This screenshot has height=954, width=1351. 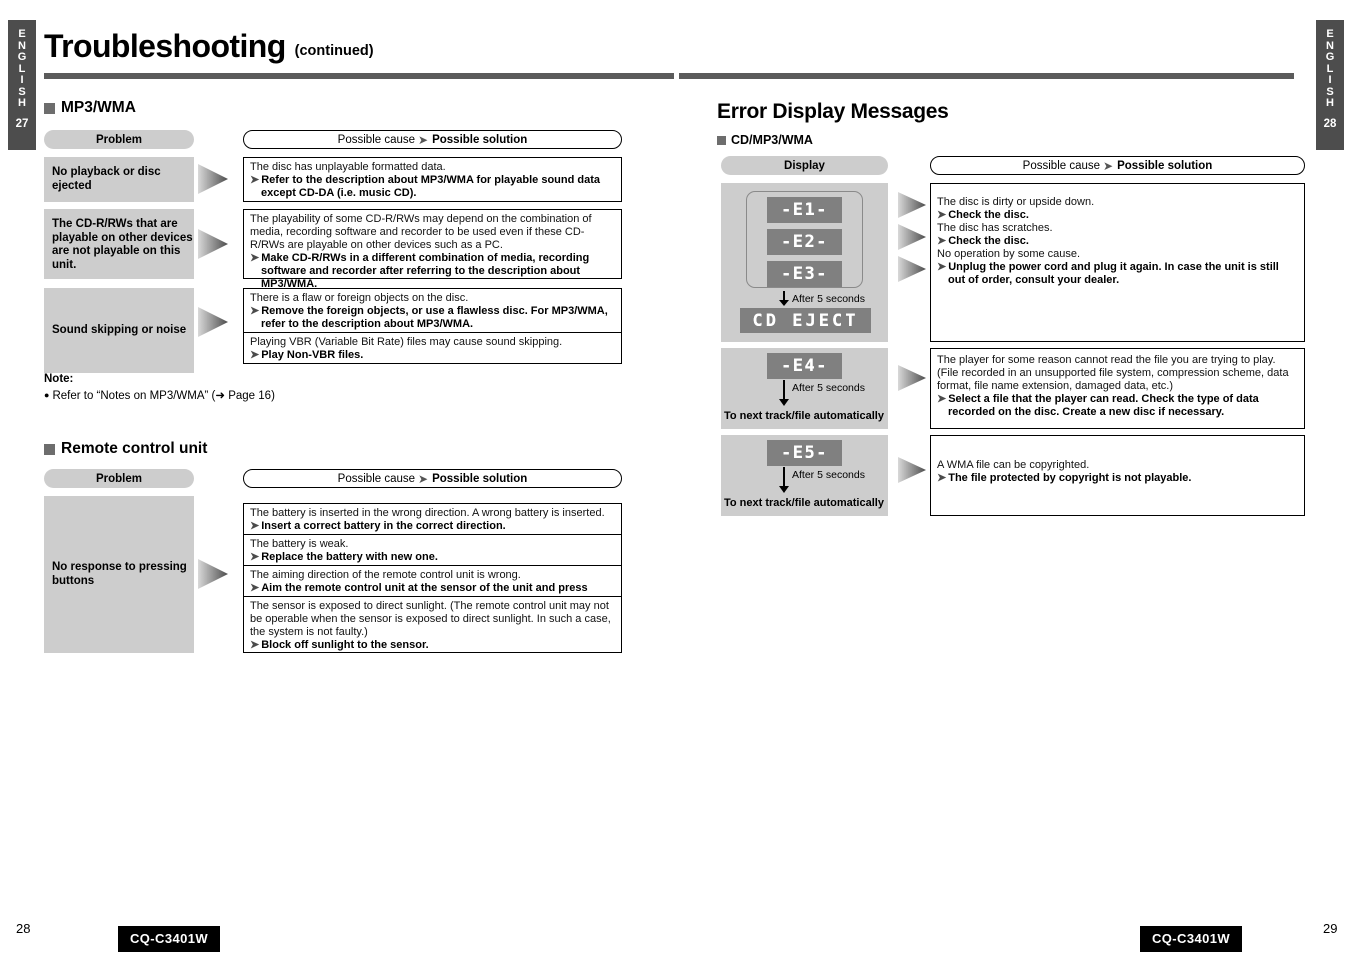 I want to click on side-tab-right: E N G L I S H 28, so click(x=1330, y=85).